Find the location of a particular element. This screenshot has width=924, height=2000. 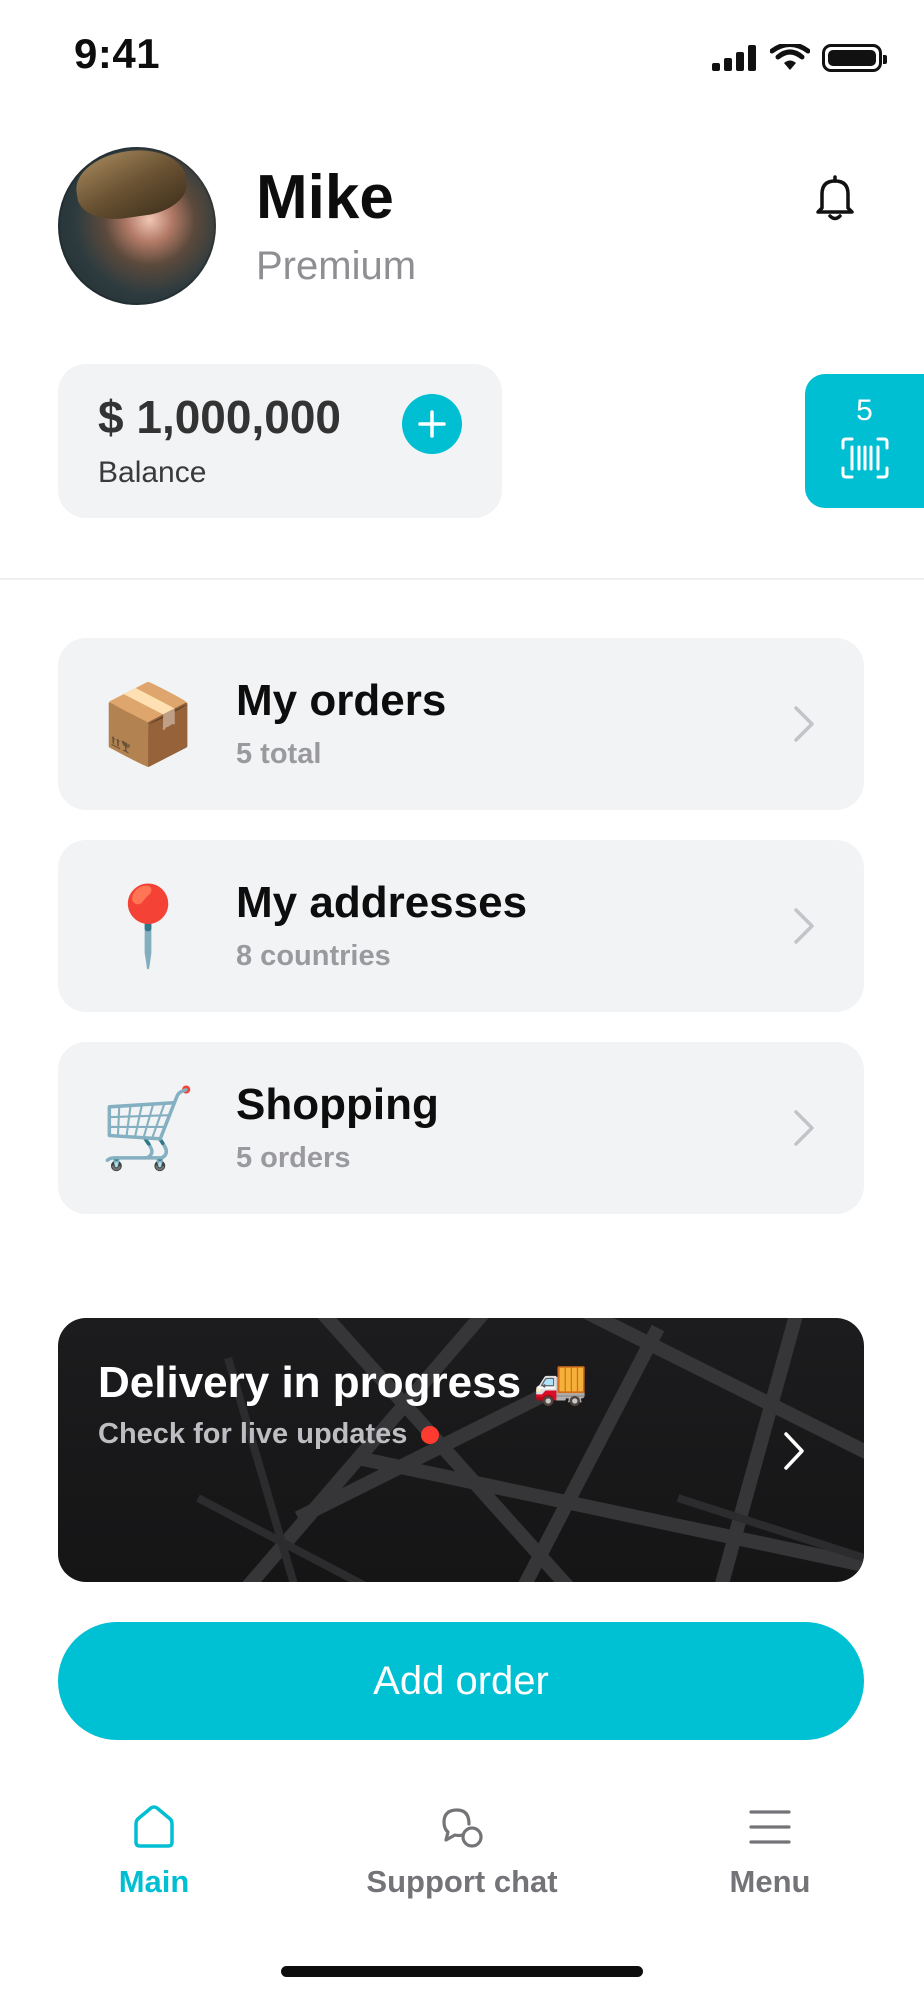

add-balance-button is located at coordinates (432, 424).